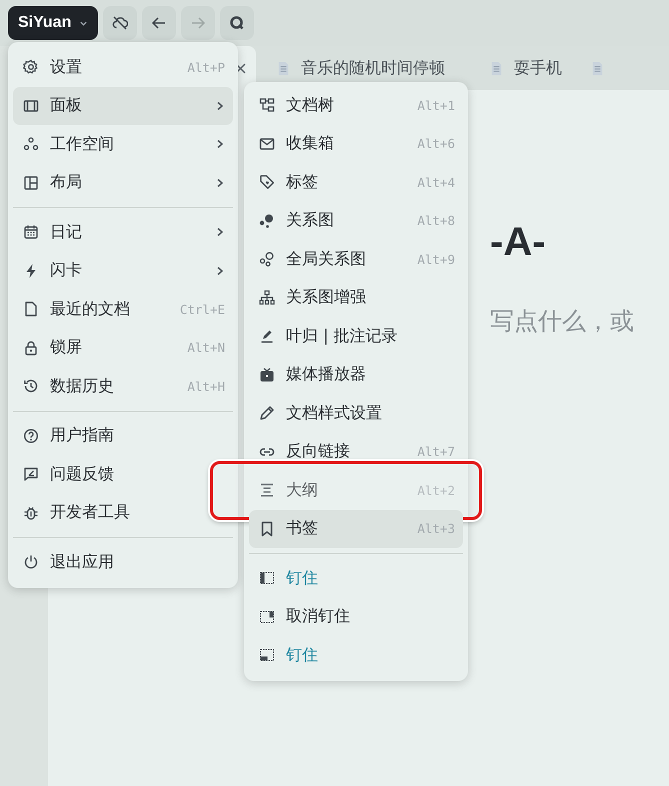 This screenshot has width=669, height=786. What do you see at coordinates (123, 271) in the screenshot?
I see `menu-item: 闪卡` at bounding box center [123, 271].